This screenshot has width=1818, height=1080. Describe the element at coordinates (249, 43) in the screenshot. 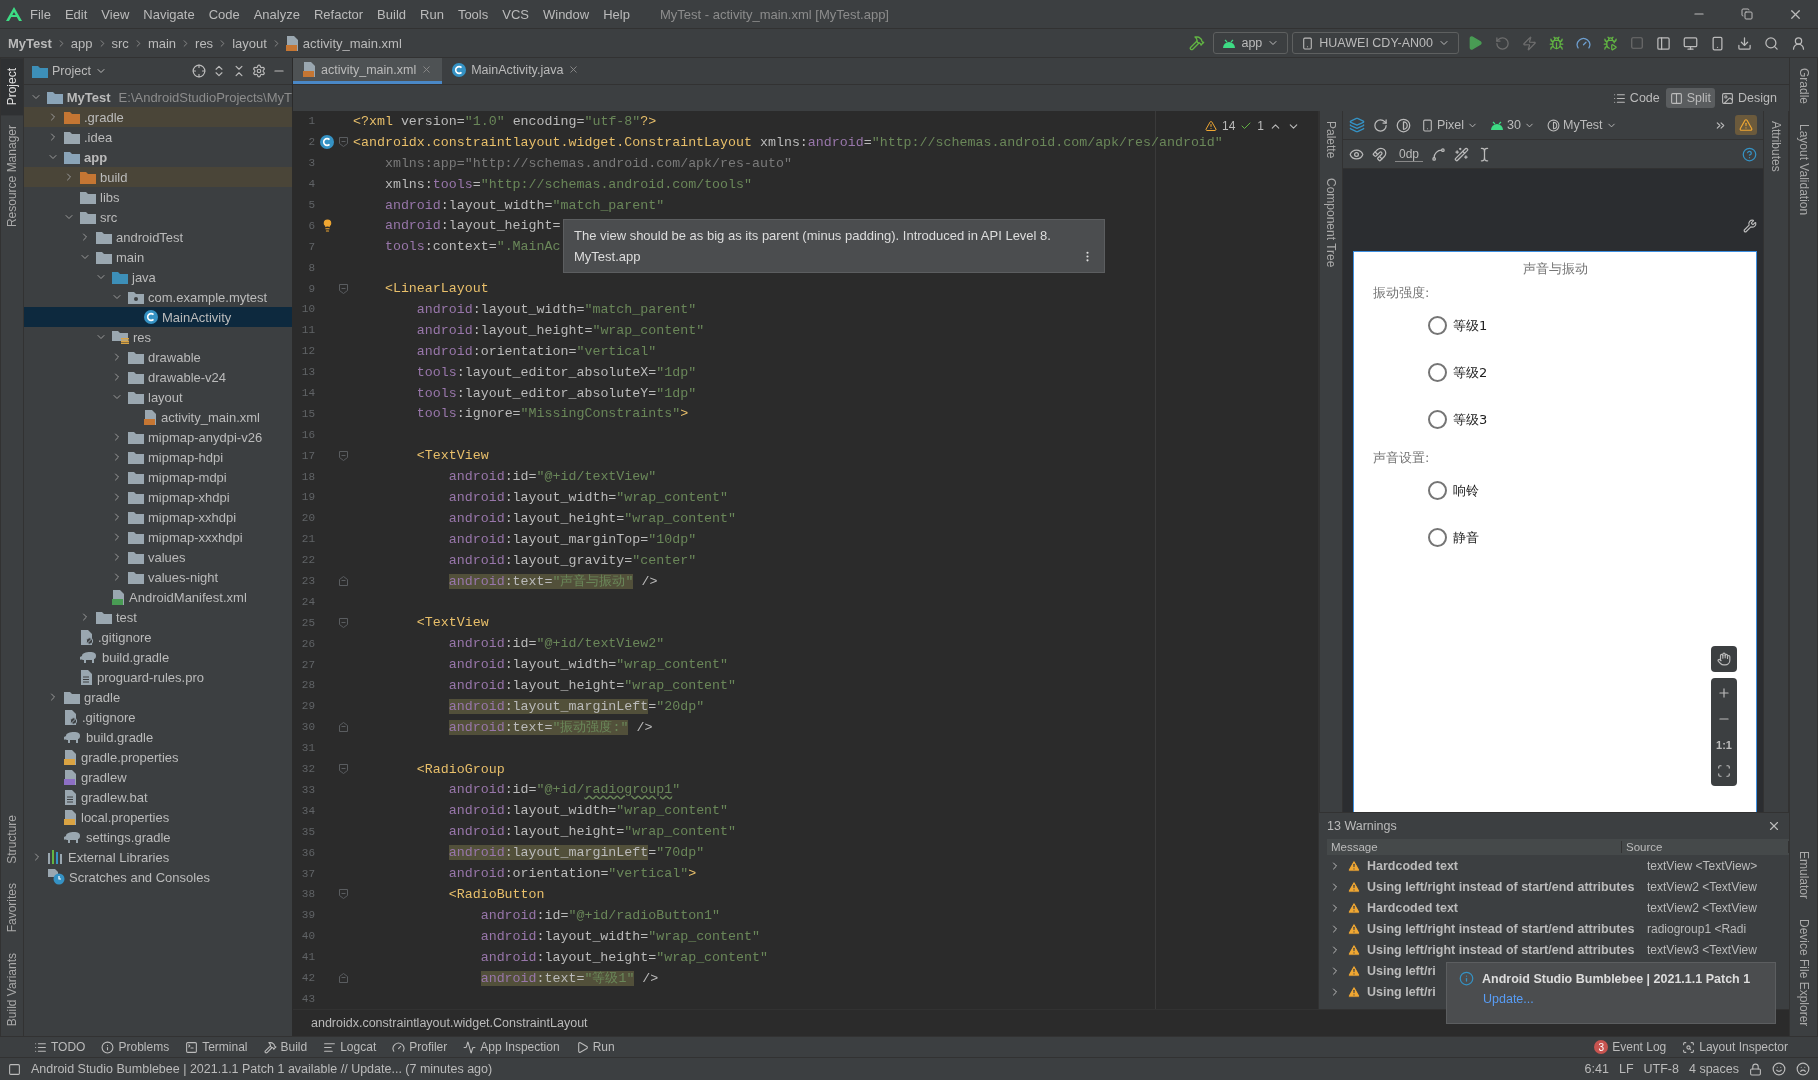

I see `breadcrumb: layout` at that location.